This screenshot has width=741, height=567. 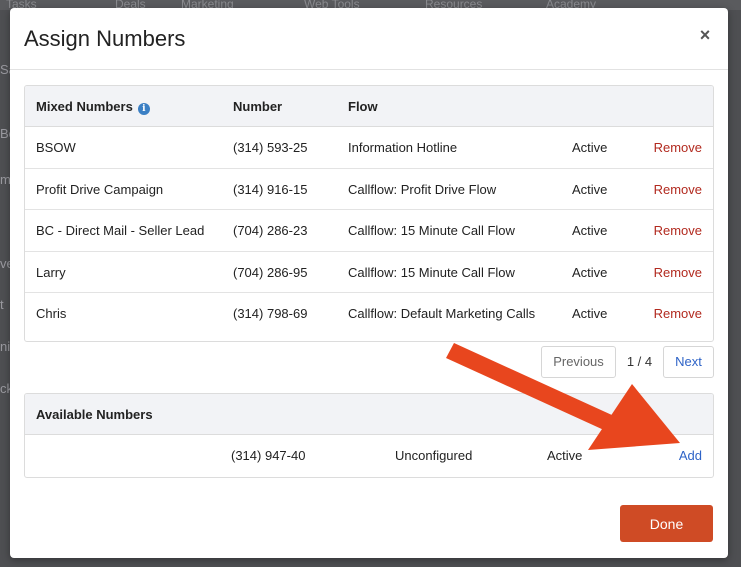 I want to click on row-number: (314) 593-25, so click(x=270, y=147).